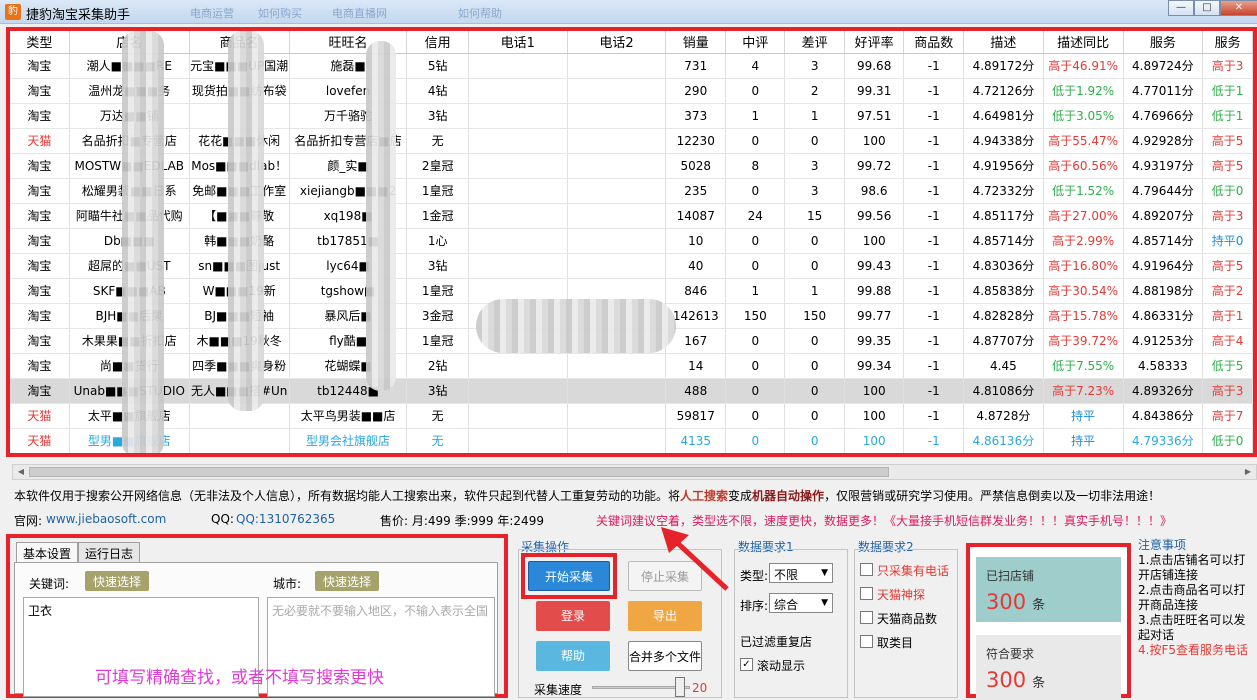 The height and width of the screenshot is (700, 1257). I want to click on column-header: 类型, so click(40, 42).